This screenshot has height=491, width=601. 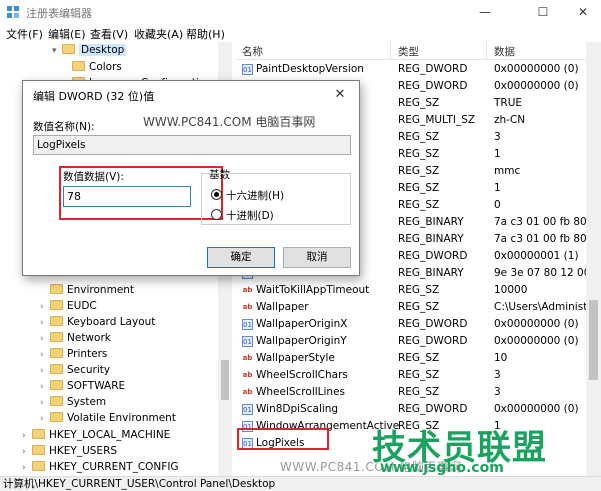 What do you see at coordinates (593, 259) in the screenshot?
I see `list-scrollbar` at bounding box center [593, 259].